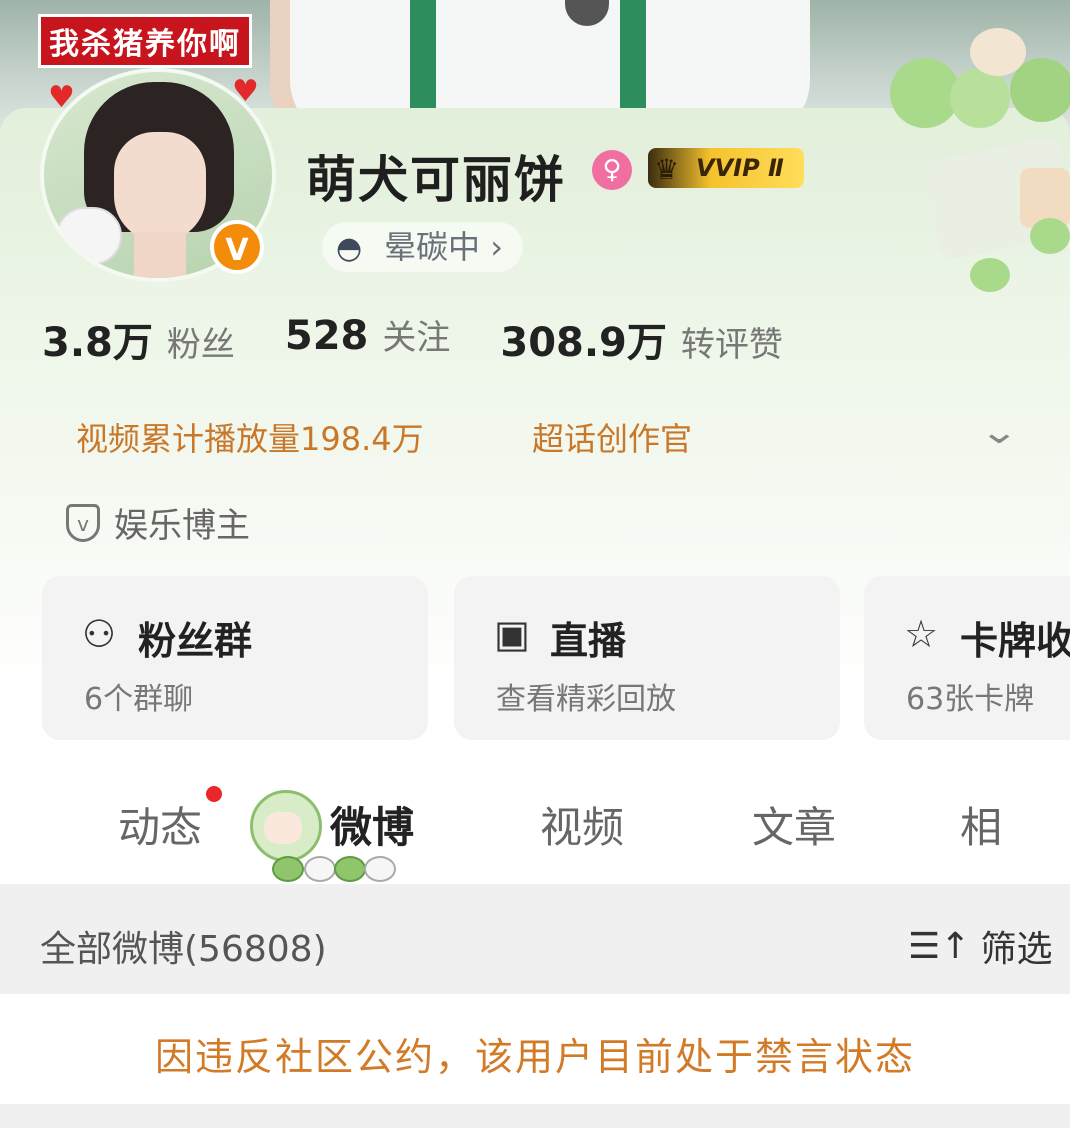 Image resolution: width=1070 pixels, height=1128 pixels. Describe the element at coordinates (416, 338) in the screenshot. I see `stat-label: 关注` at that location.